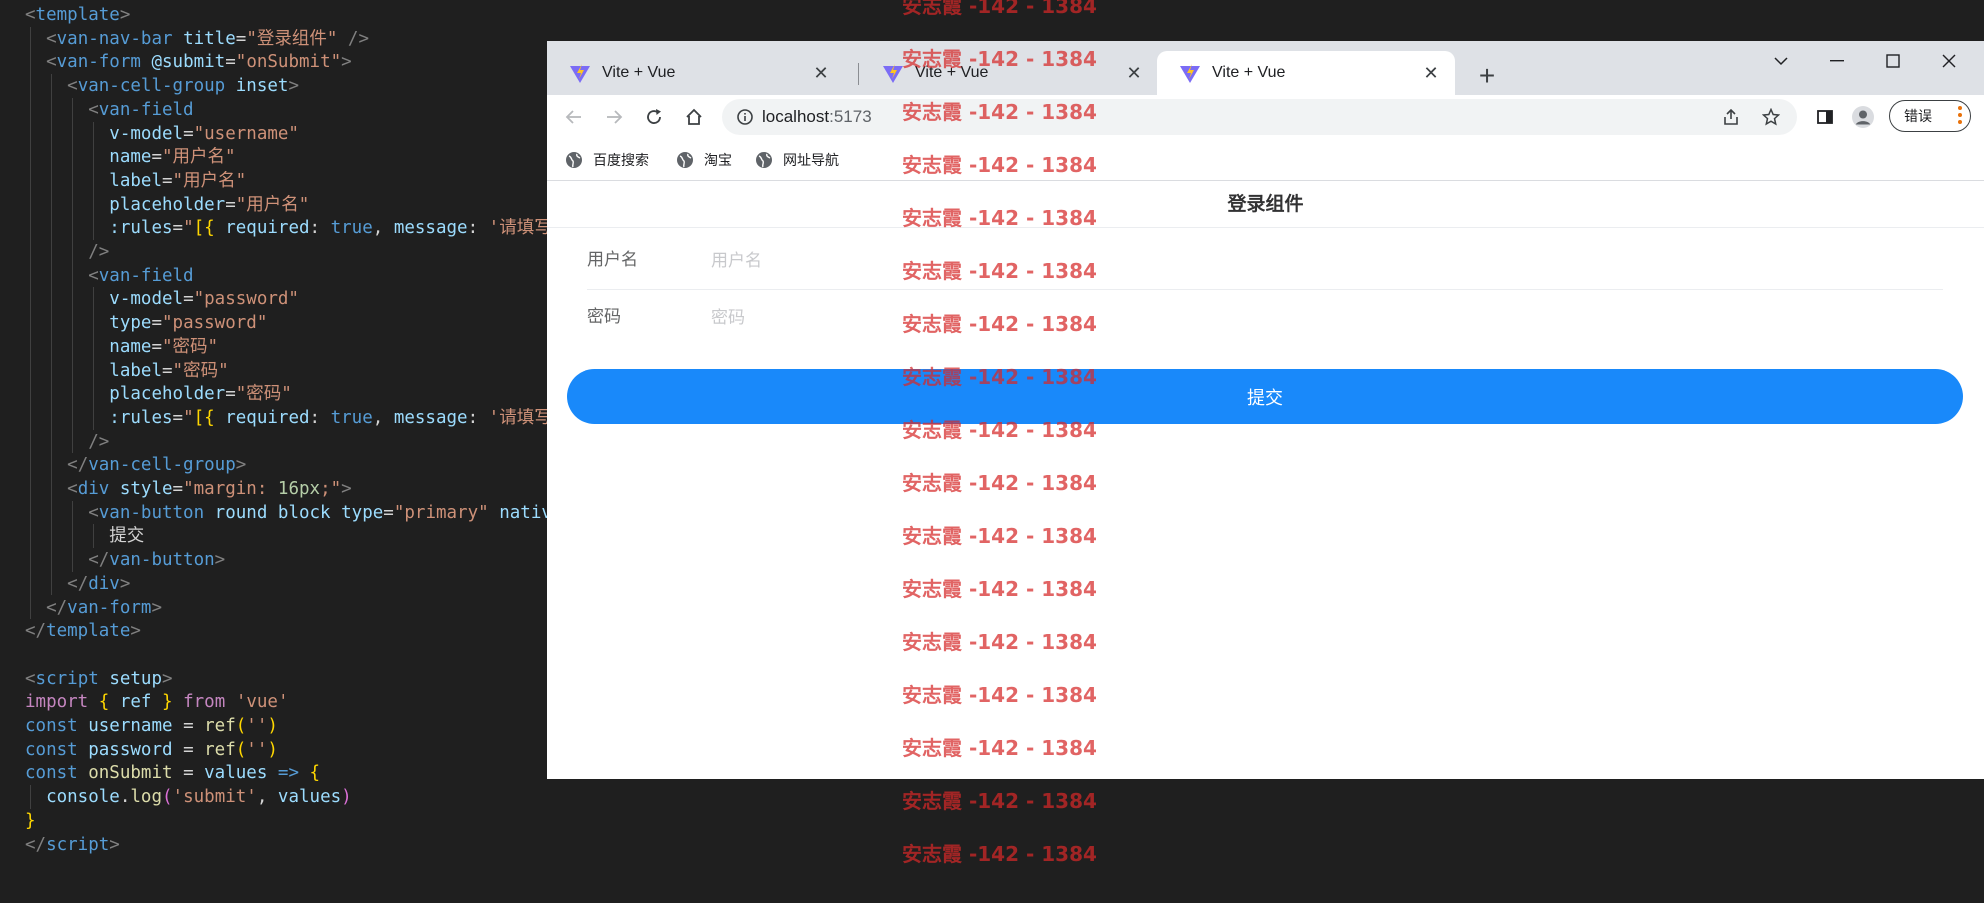 This screenshot has height=903, width=1984. Describe the element at coordinates (1487, 76) in the screenshot. I see `new-tab-button: +` at that location.